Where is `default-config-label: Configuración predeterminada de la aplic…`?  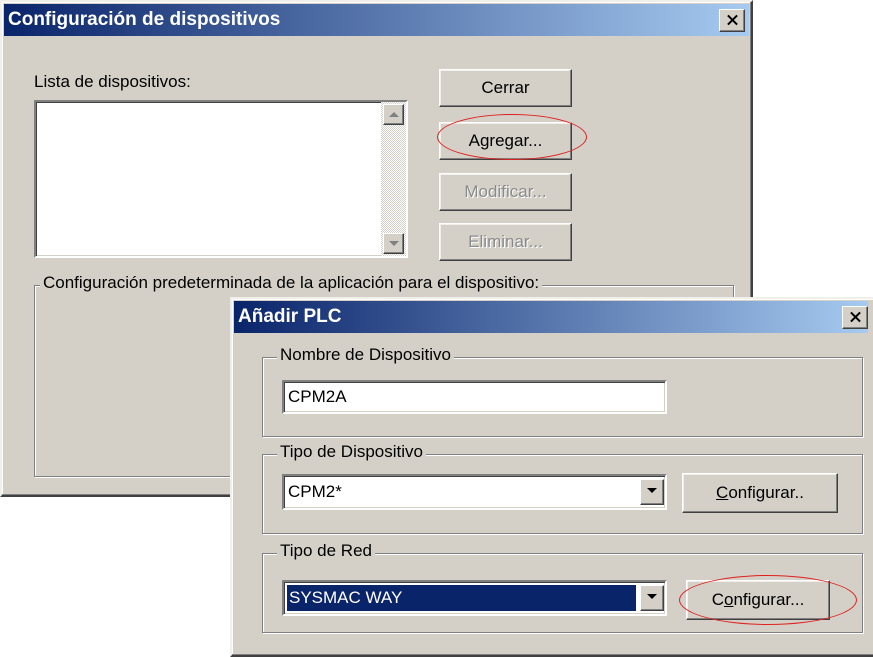 default-config-label: Configuración predeterminada de la aplic… is located at coordinates (291, 283).